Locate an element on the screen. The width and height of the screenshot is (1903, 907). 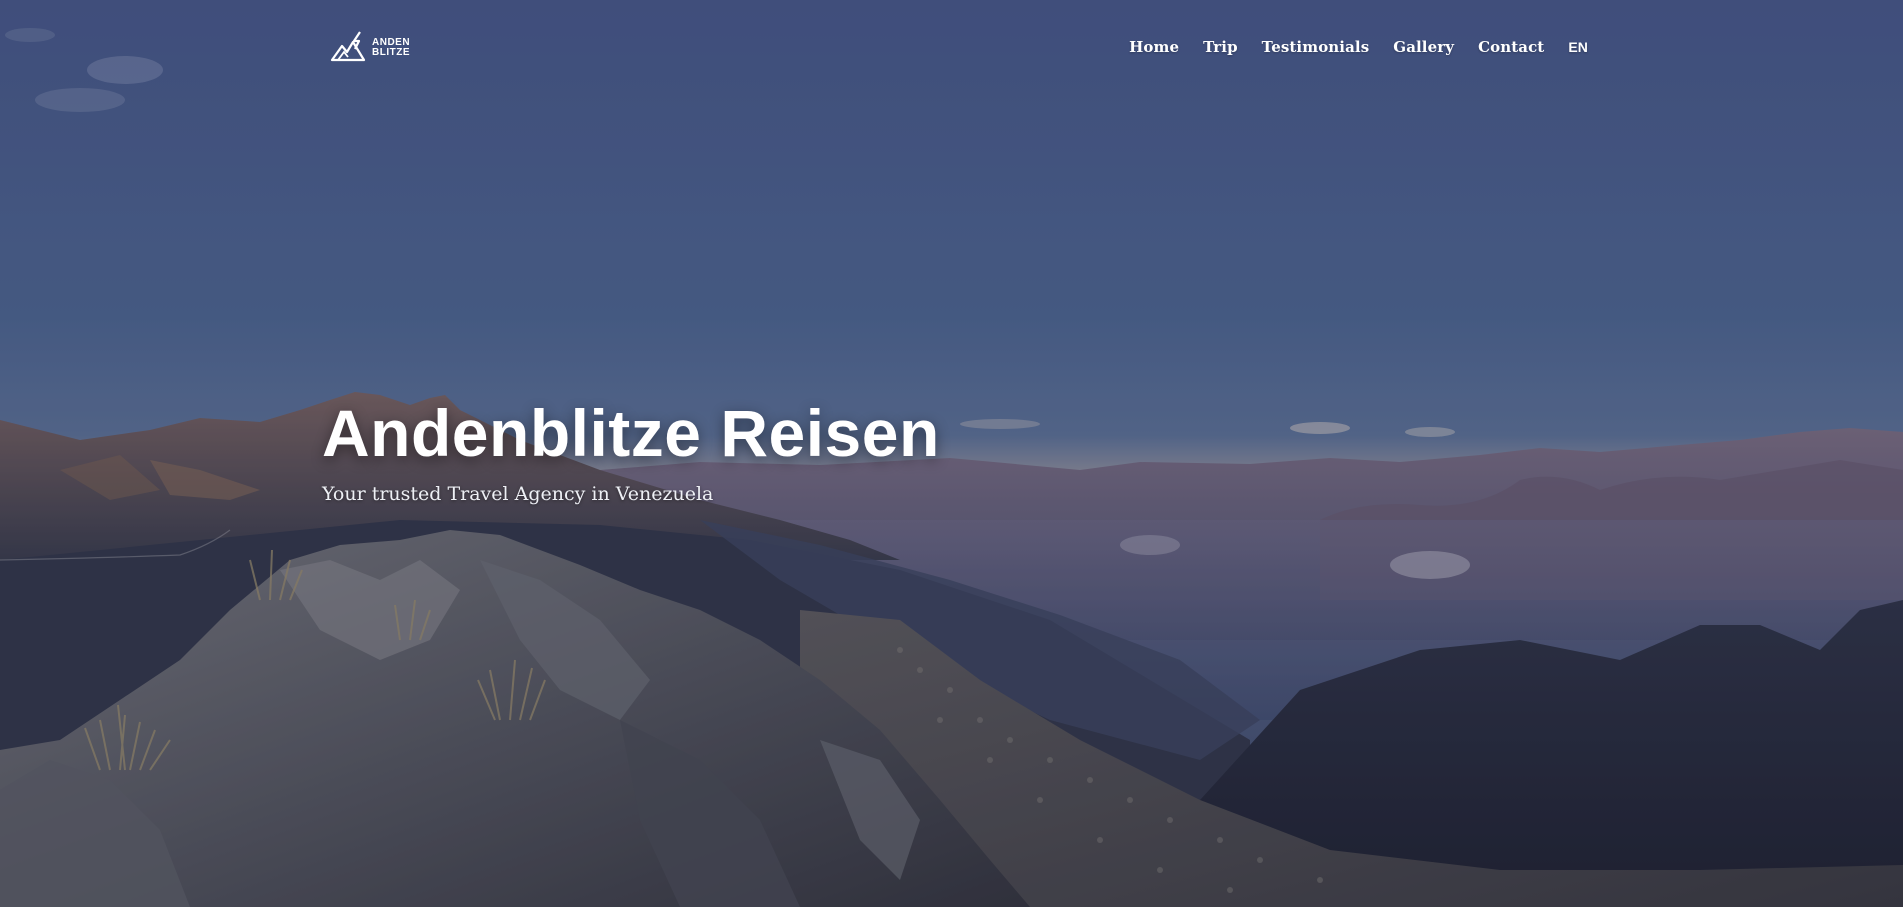
logo-line-2: BLITZE is located at coordinates (391, 52).